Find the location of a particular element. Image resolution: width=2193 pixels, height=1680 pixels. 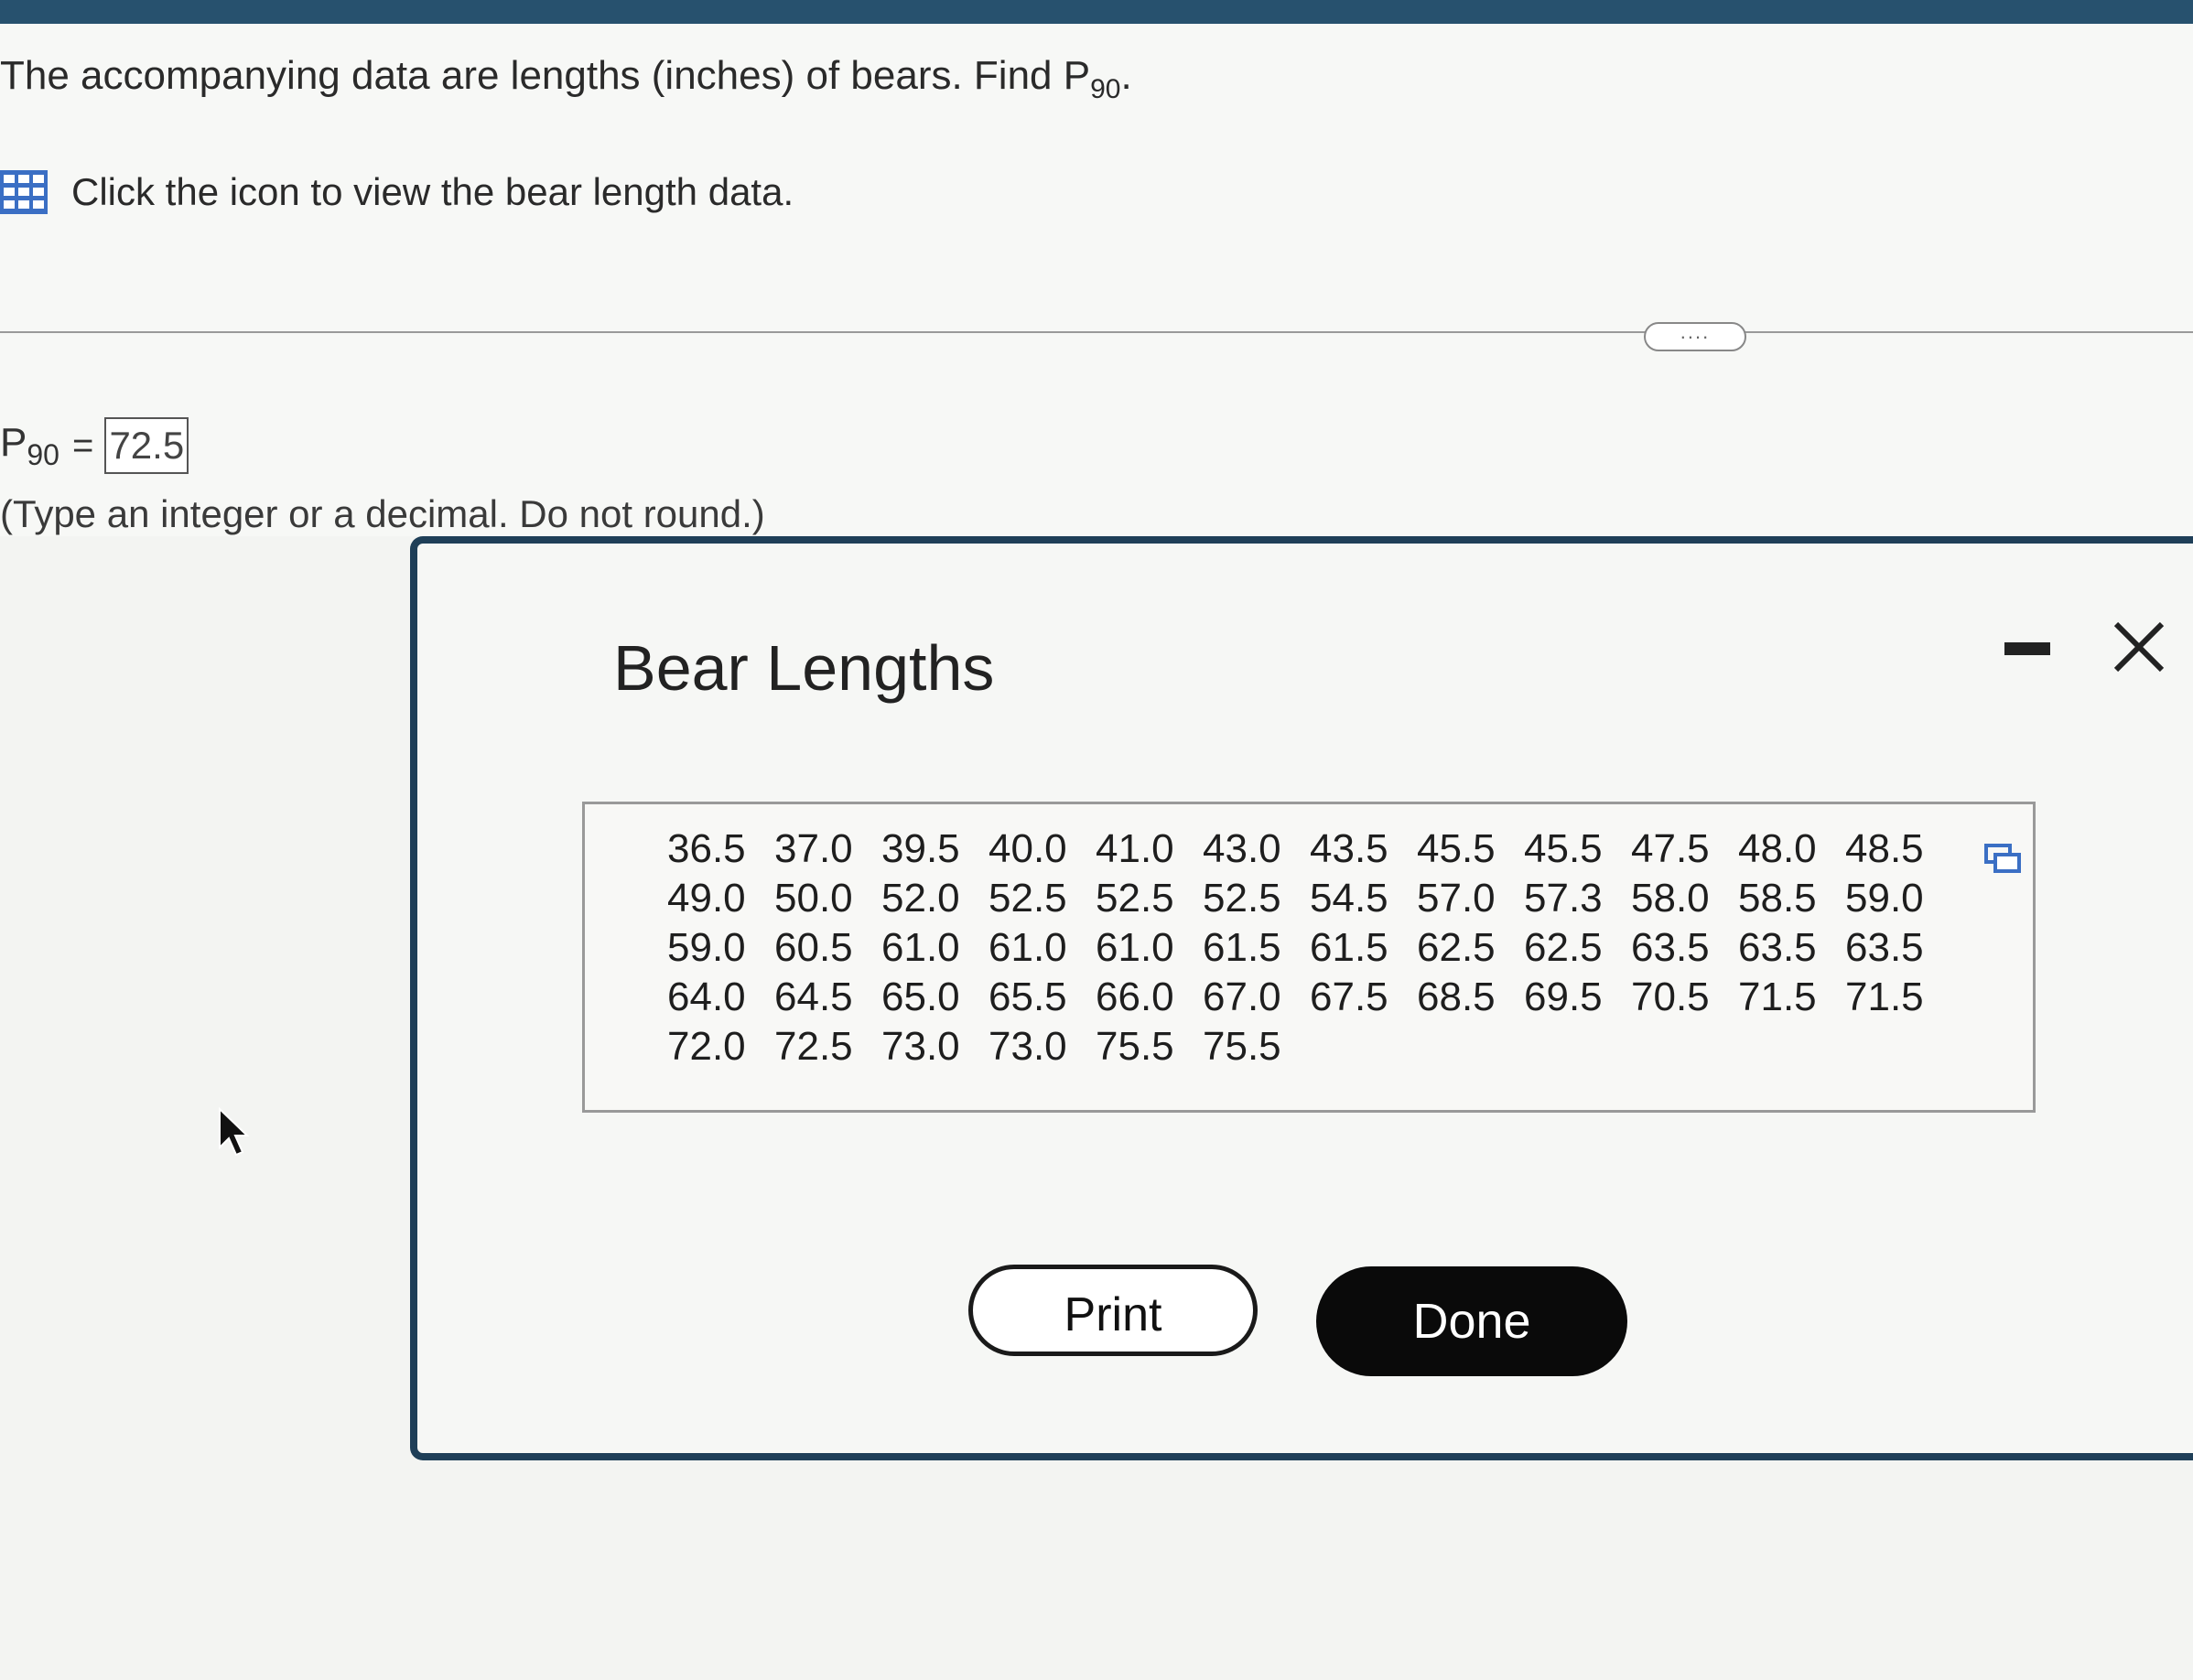

table-cell: 41.0 is located at coordinates (1135, 848).